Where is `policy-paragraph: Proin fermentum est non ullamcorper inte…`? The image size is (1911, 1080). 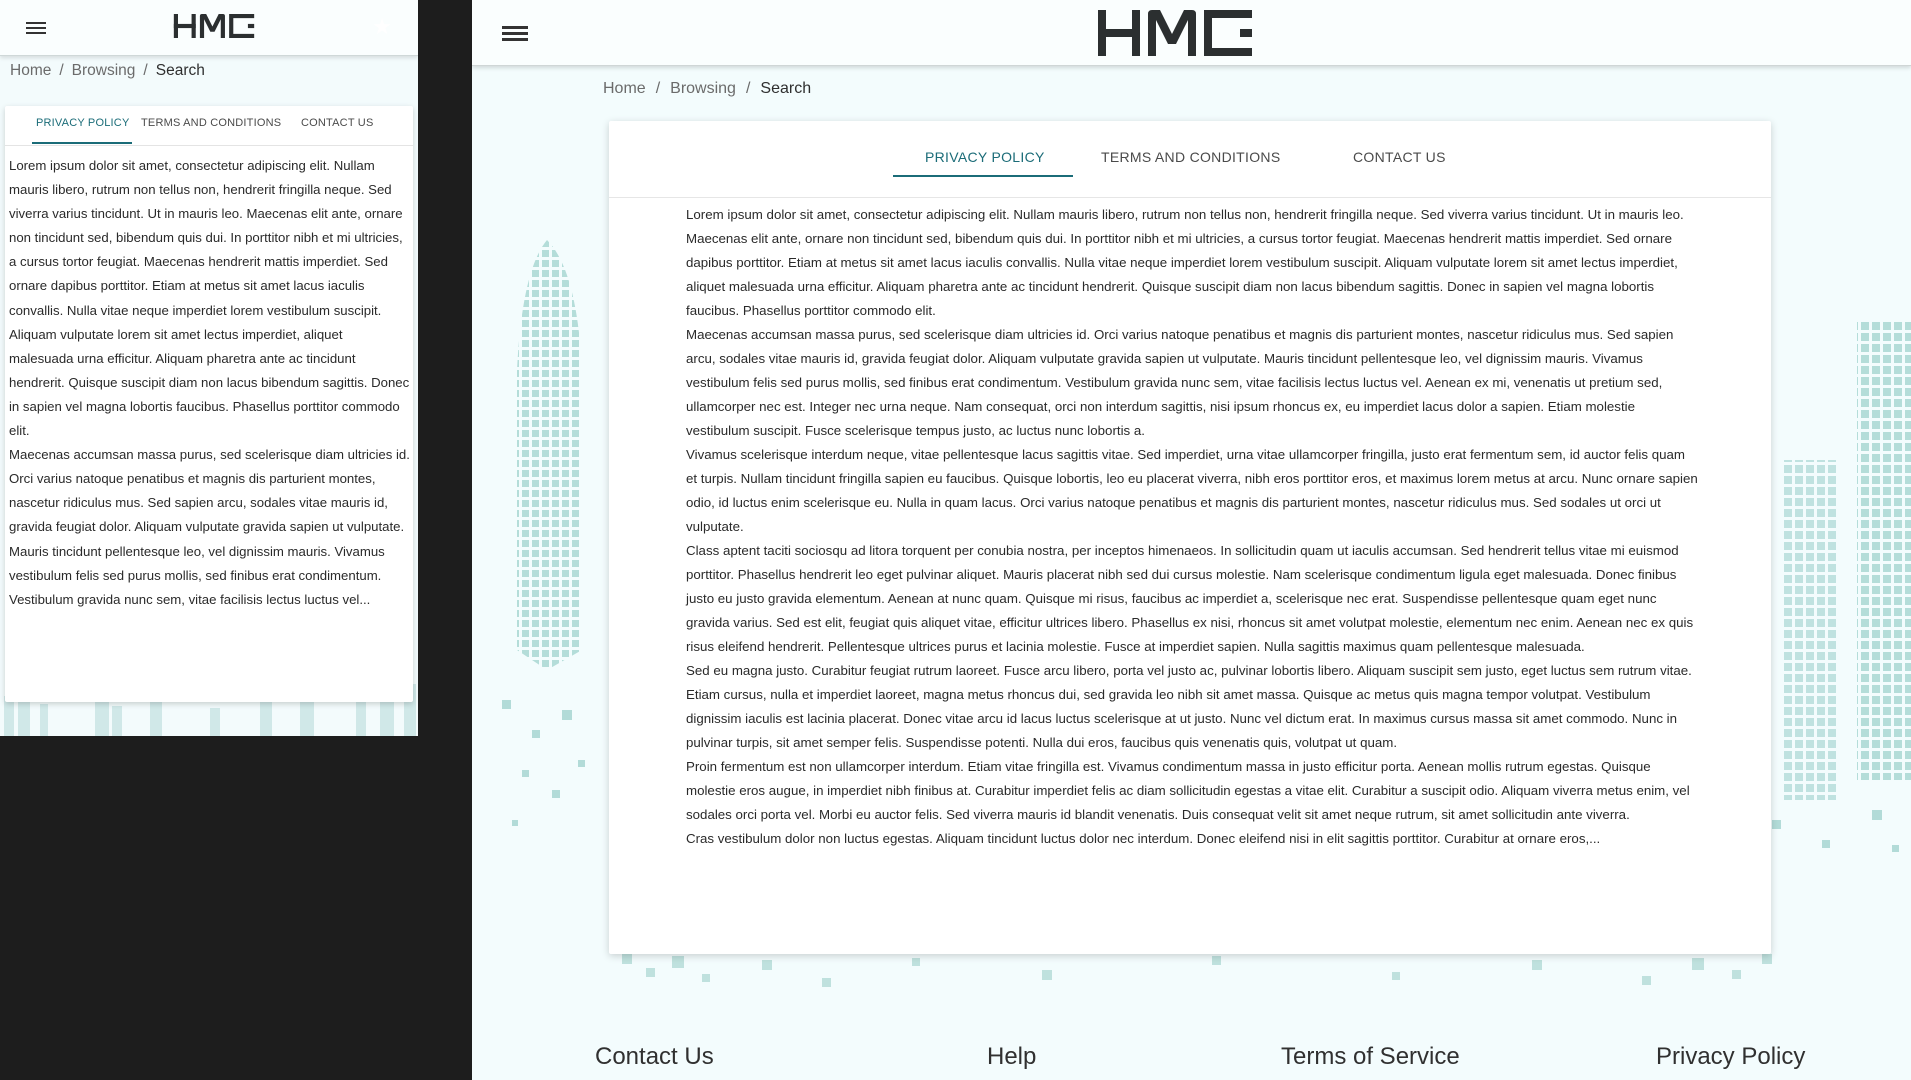
policy-paragraph: Proin fermentum est non ullamcorper inte… is located at coordinates (1188, 790).